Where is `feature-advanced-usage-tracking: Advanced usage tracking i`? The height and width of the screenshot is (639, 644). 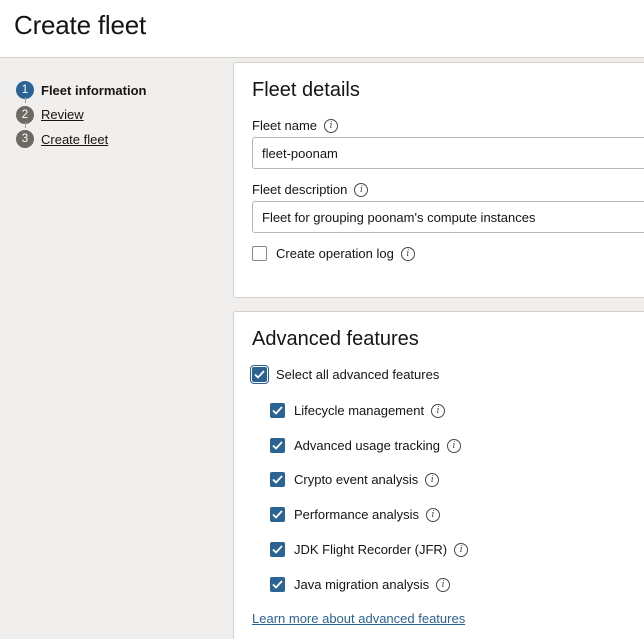
feature-advanced-usage-tracking: Advanced usage tracking i is located at coordinates (365, 445).